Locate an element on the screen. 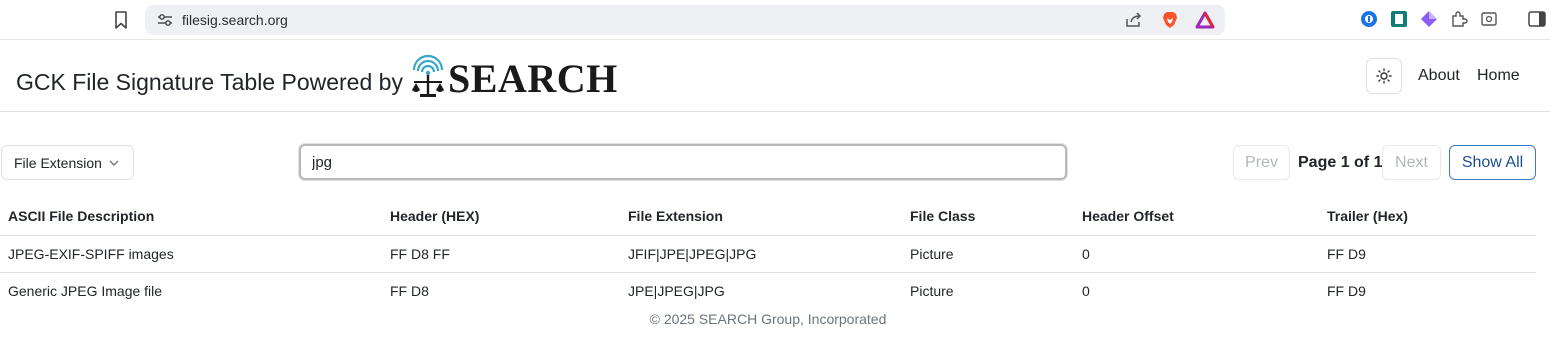 The width and height of the screenshot is (1550, 342). nav-about-link: About is located at coordinates (1439, 76).